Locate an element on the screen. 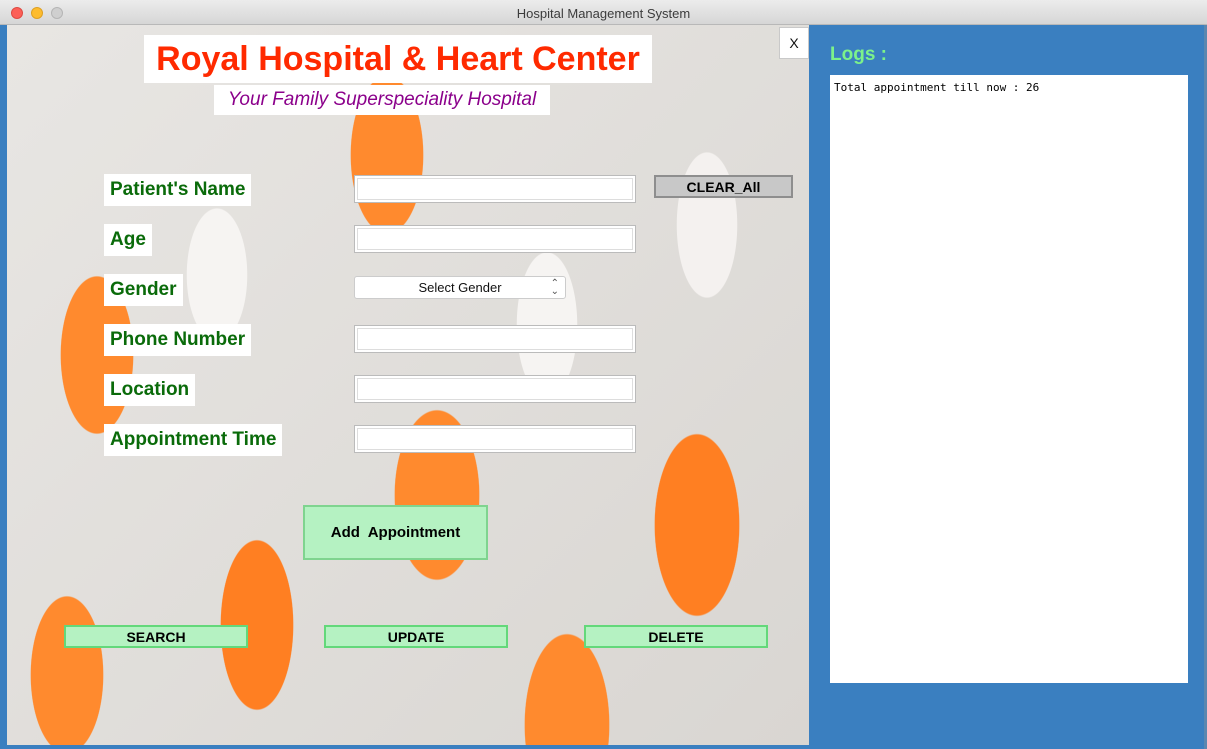 The height and width of the screenshot is (749, 1207). location-input is located at coordinates (495, 389).